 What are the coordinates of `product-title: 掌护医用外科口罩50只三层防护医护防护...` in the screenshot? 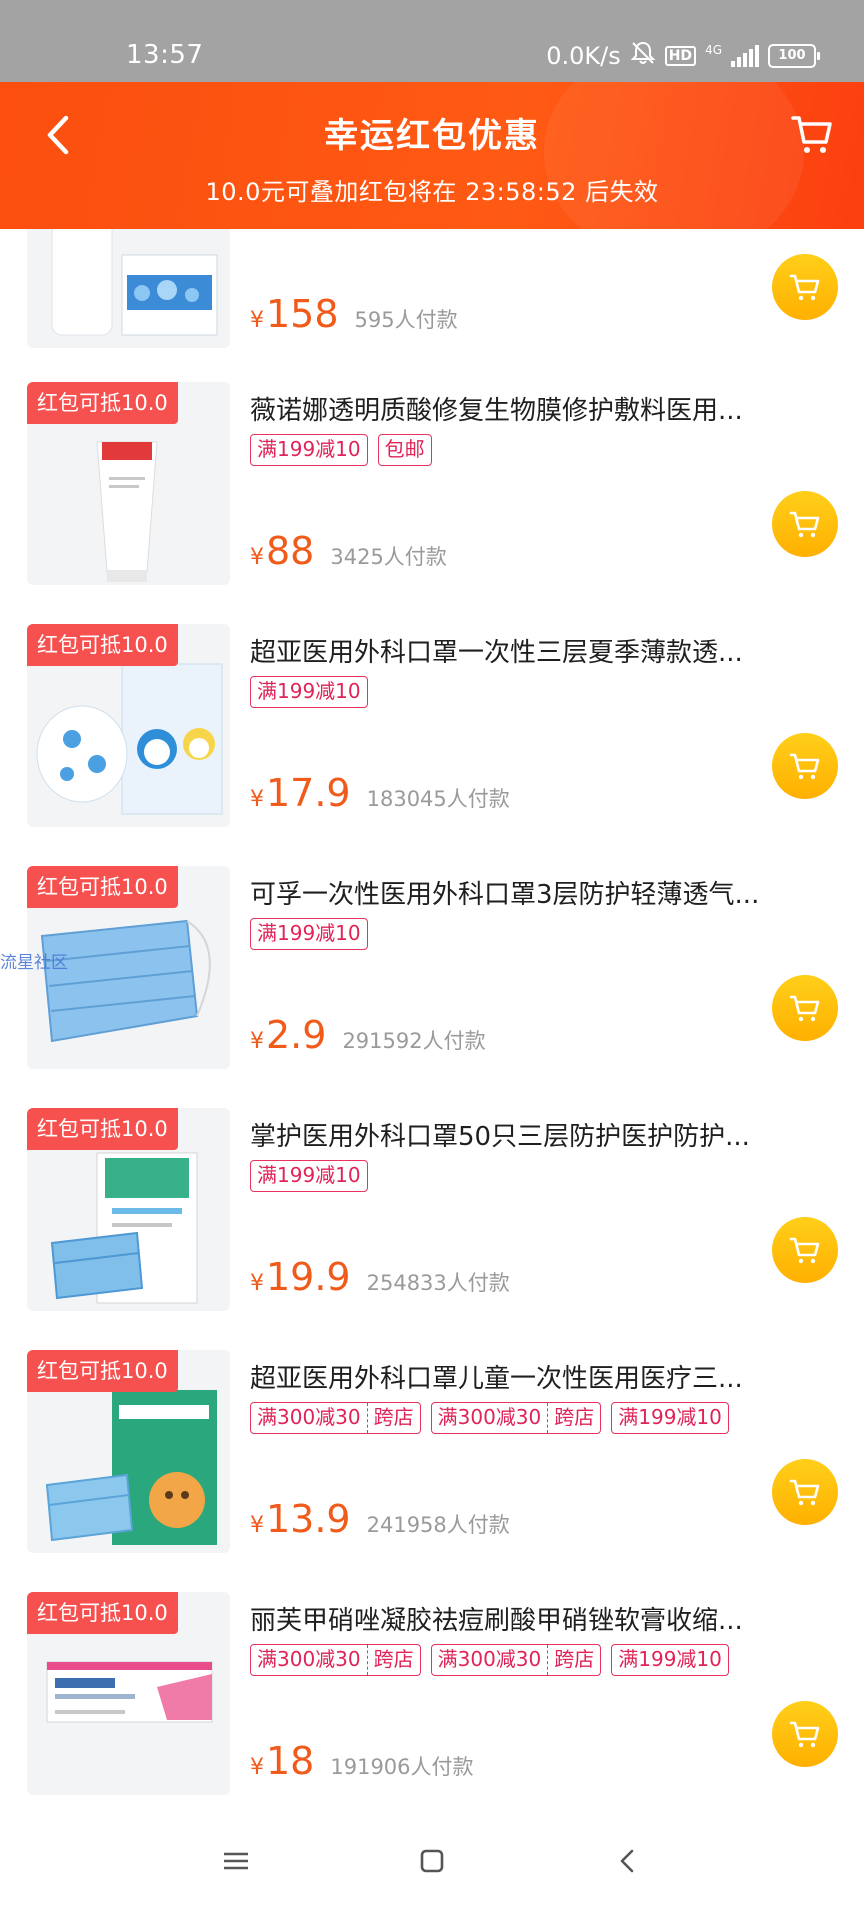 It's located at (545, 1134).